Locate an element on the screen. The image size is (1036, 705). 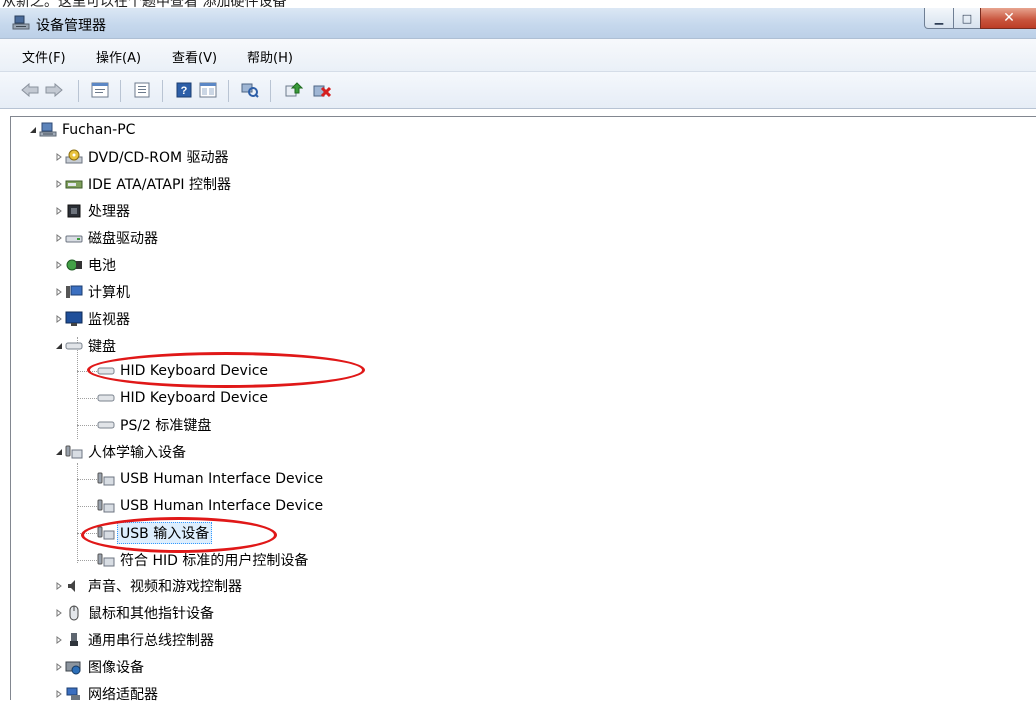
tree-item-usb: 通用串行总线控制器 is located at coordinates (133, 640).